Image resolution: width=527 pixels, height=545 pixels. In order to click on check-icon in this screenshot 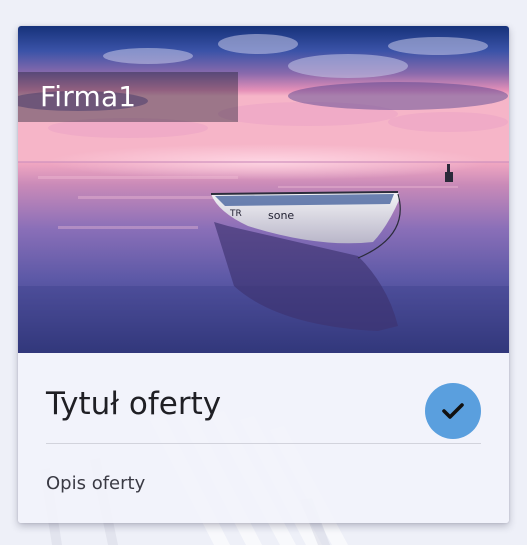, I will do `click(453, 411)`.